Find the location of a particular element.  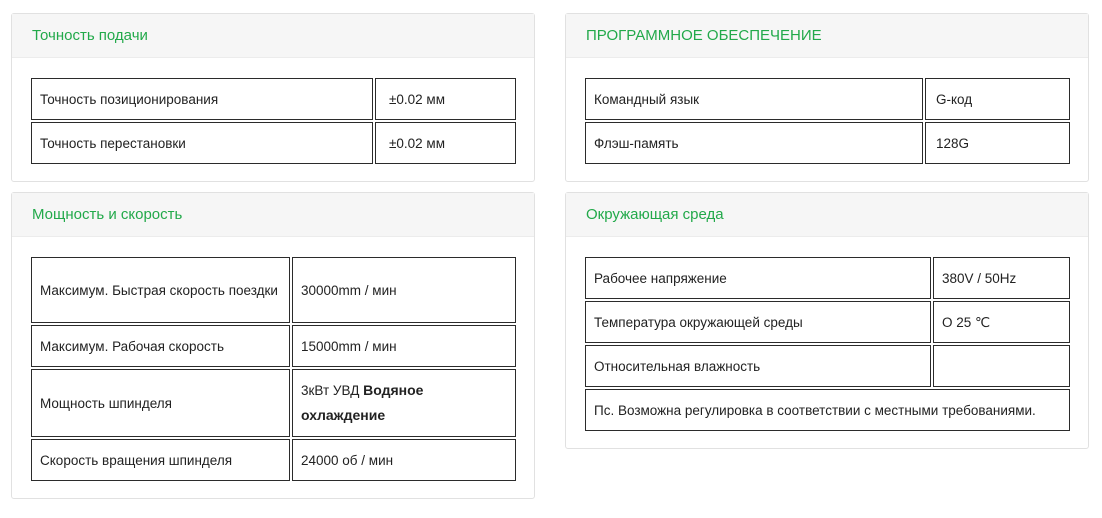

table-row: Флэш-память 128G is located at coordinates (827, 143).